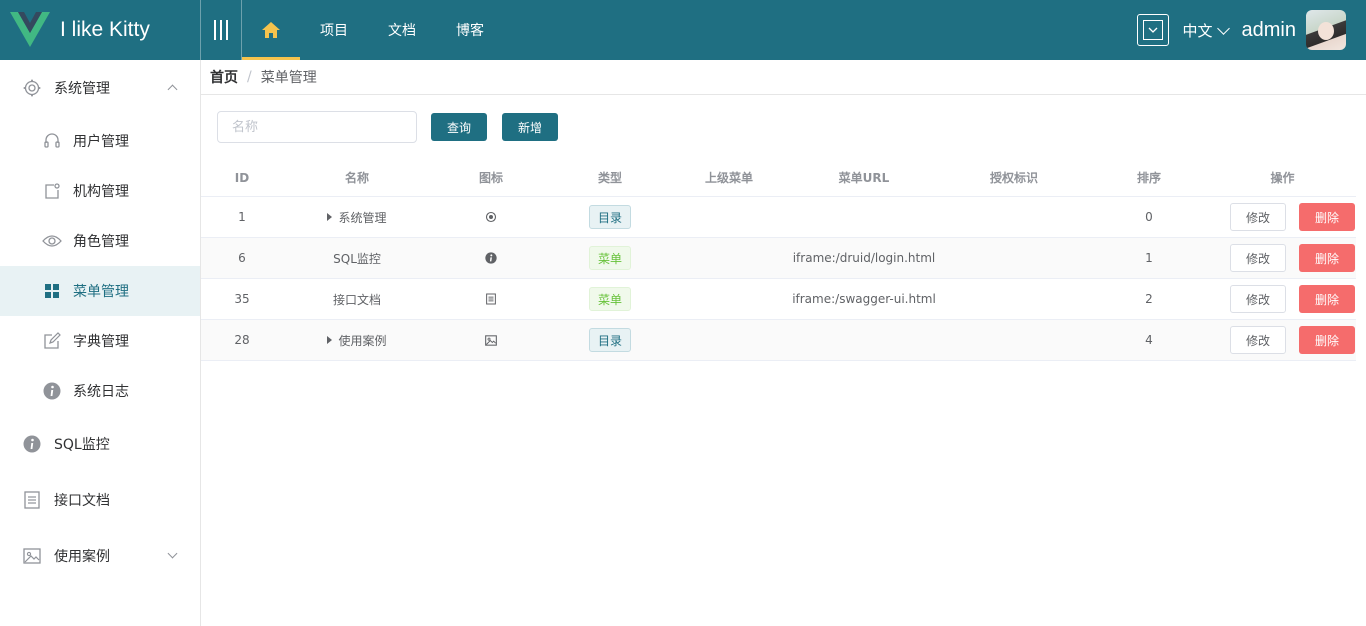  What do you see at coordinates (317, 127) in the screenshot?
I see `name-search-input` at bounding box center [317, 127].